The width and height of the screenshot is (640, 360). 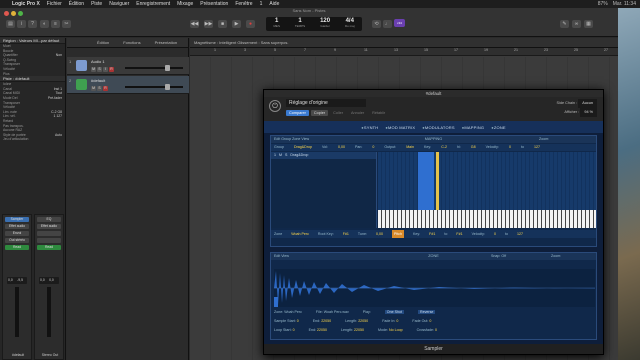 I want to click on eq-slot: EQ, so click(x=49, y=219).